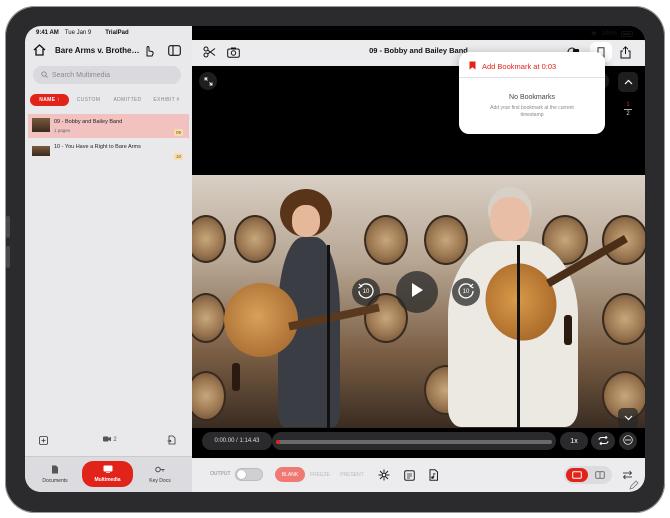 This screenshot has width=670, height=518. What do you see at coordinates (510, 219) in the screenshot?
I see `performer-face` at bounding box center [510, 219].